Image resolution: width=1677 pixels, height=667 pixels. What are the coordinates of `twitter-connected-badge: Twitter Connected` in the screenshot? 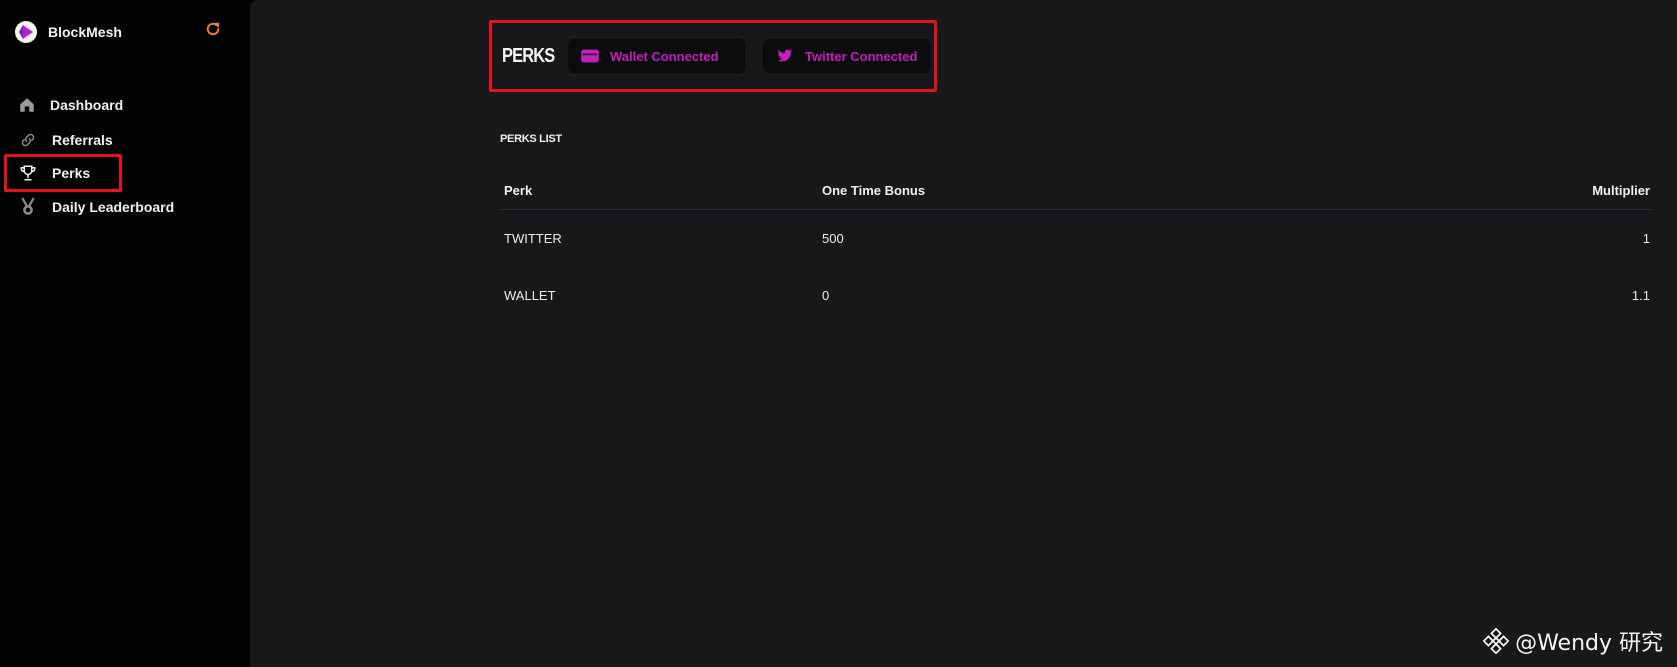 It's located at (846, 56).